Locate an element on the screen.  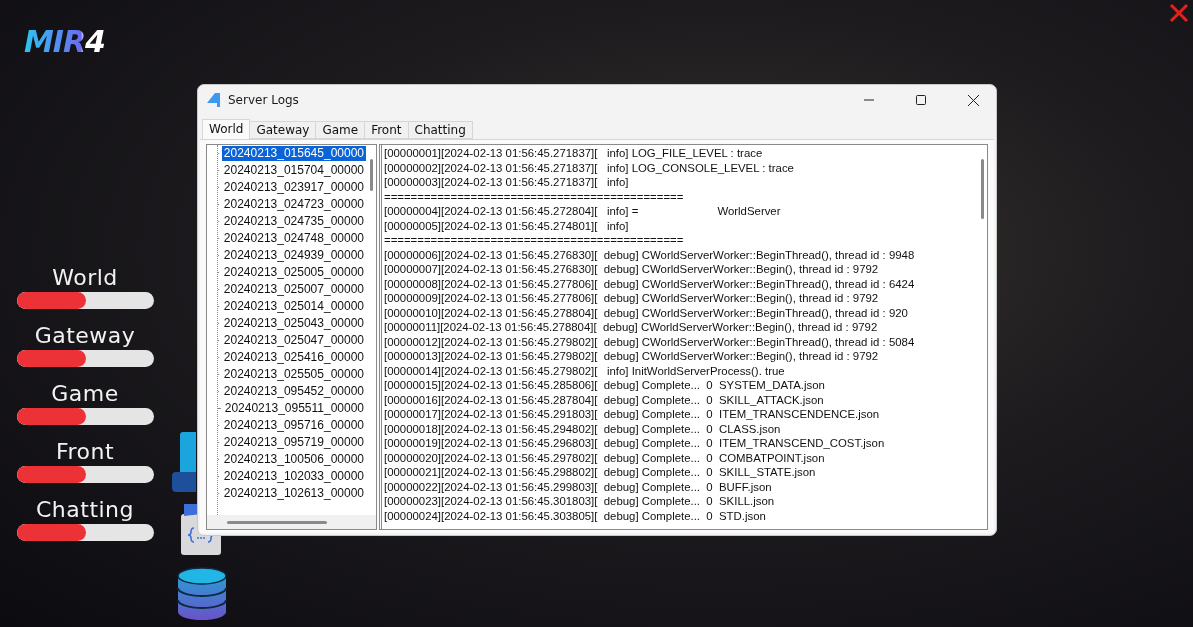
log-line: [00000014][2024-02-13 01:56:45.279802][ info] InitWorldServerProcess(). true is located at coordinates (584, 370).